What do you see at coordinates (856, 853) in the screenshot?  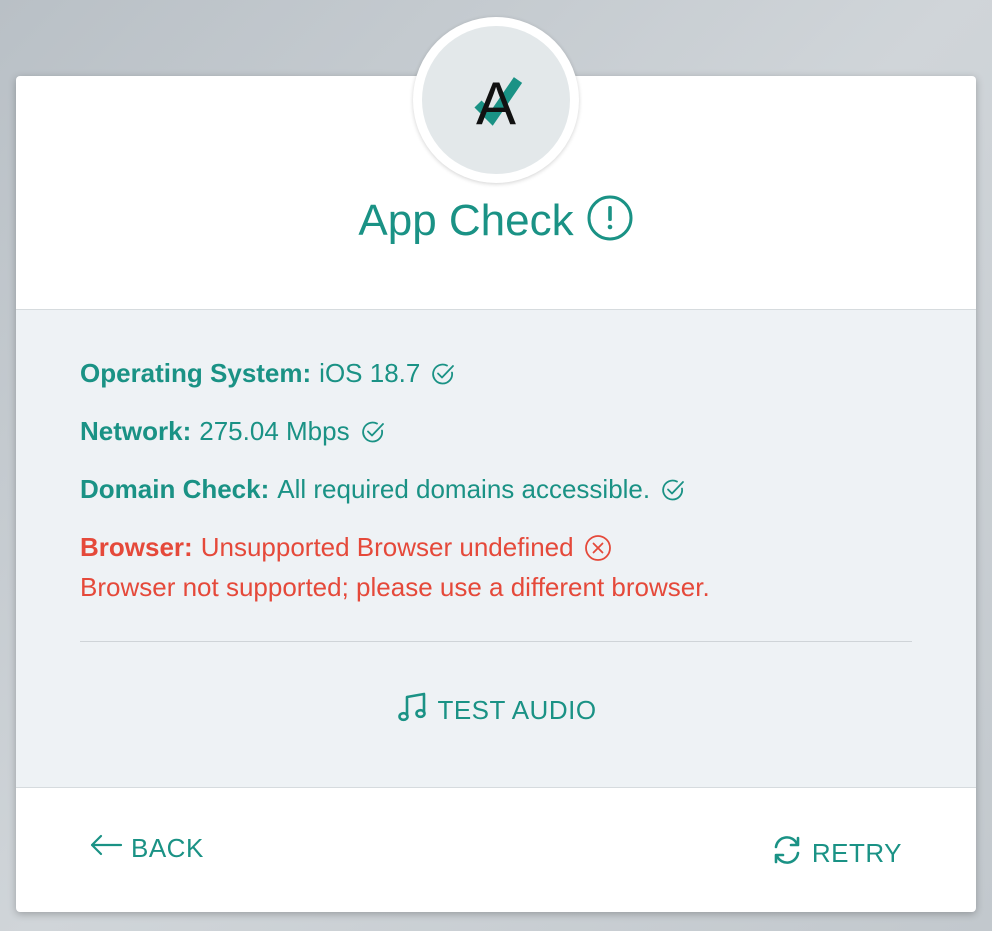 I see `retry-label: RETRY` at bounding box center [856, 853].